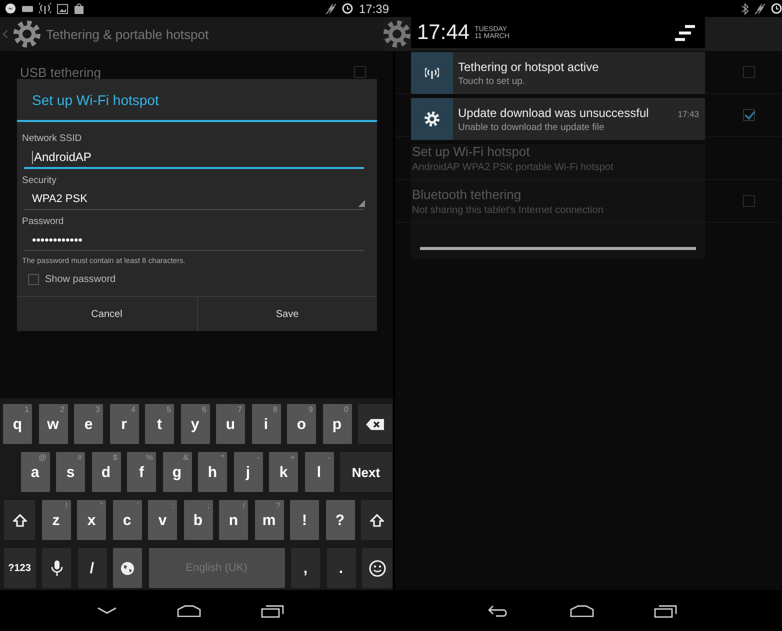 The width and height of the screenshot is (782, 631). I want to click on notification-title: Tethering or hotspot active, so click(528, 67).